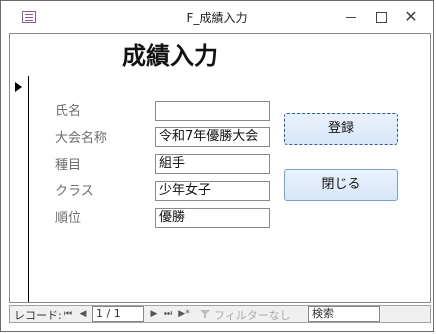 The height and width of the screenshot is (334, 436). Describe the element at coordinates (411, 17) in the screenshot. I see `close-icon: ✕` at that location.